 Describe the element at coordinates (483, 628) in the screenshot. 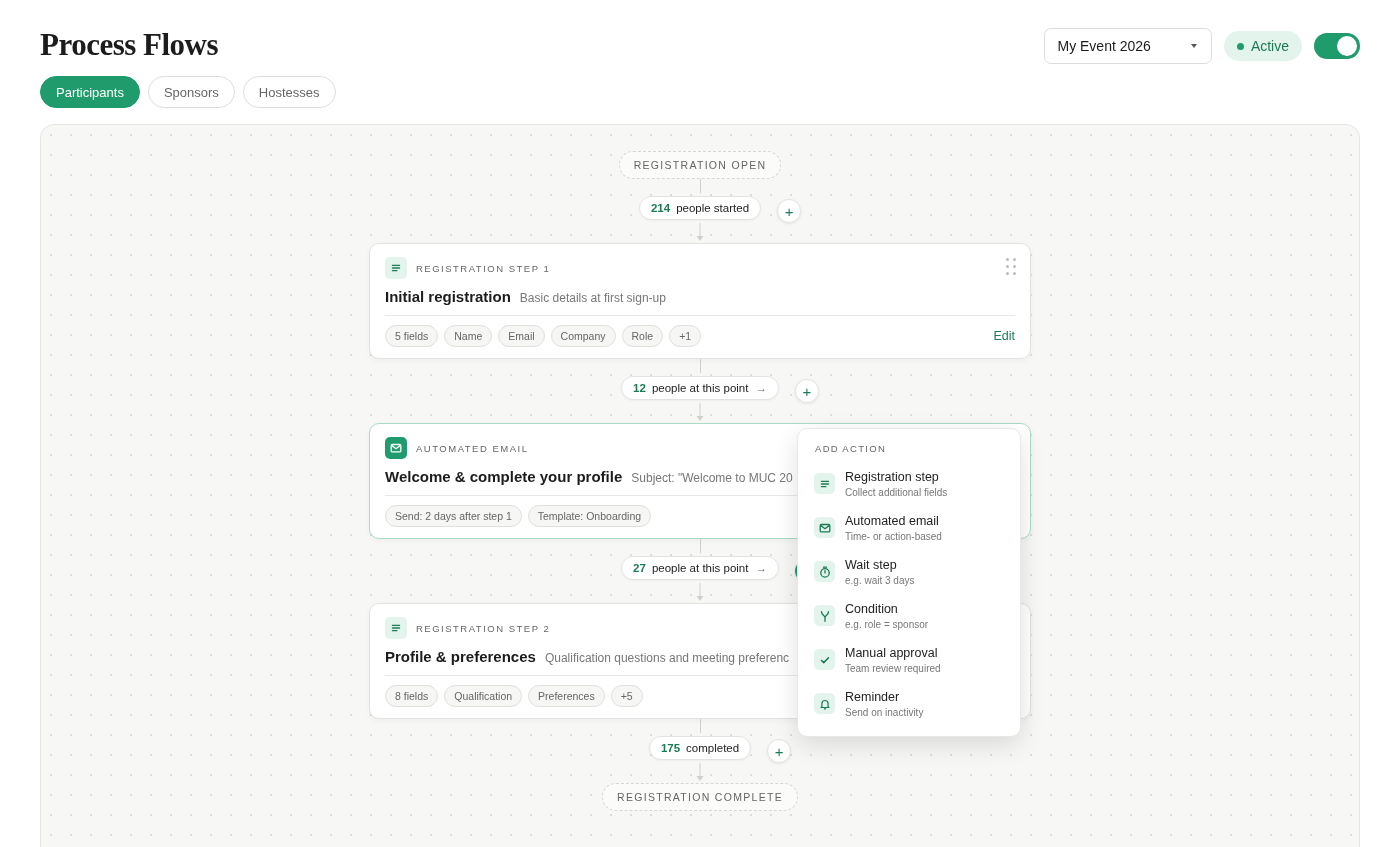

I see `step-type-label: REGISTRATION STEP 2` at that location.